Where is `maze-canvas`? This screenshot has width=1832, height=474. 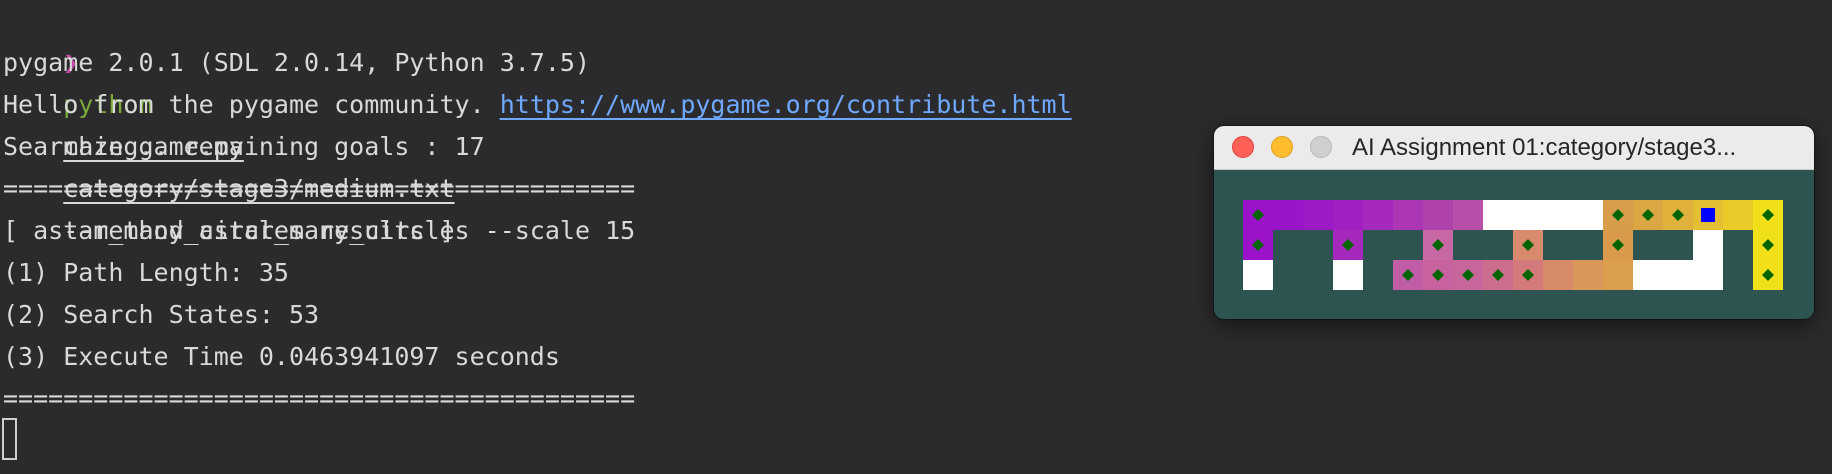
maze-canvas is located at coordinates (1513, 245).